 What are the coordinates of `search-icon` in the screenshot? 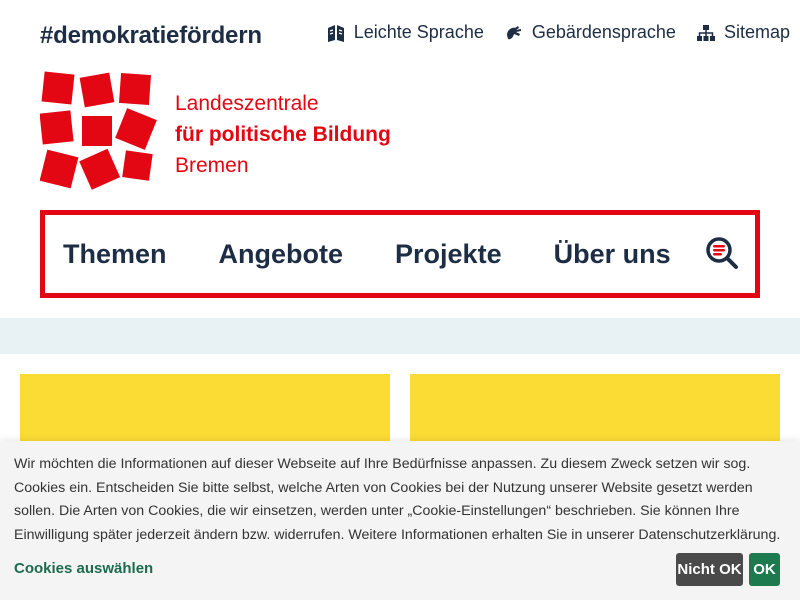 It's located at (722, 253).